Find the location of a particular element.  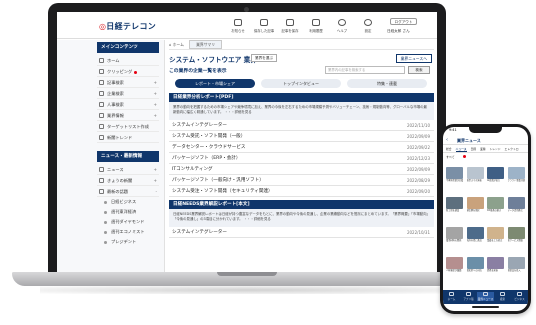

tab-reports: レポート・市場シェア is located at coordinates (215, 83).